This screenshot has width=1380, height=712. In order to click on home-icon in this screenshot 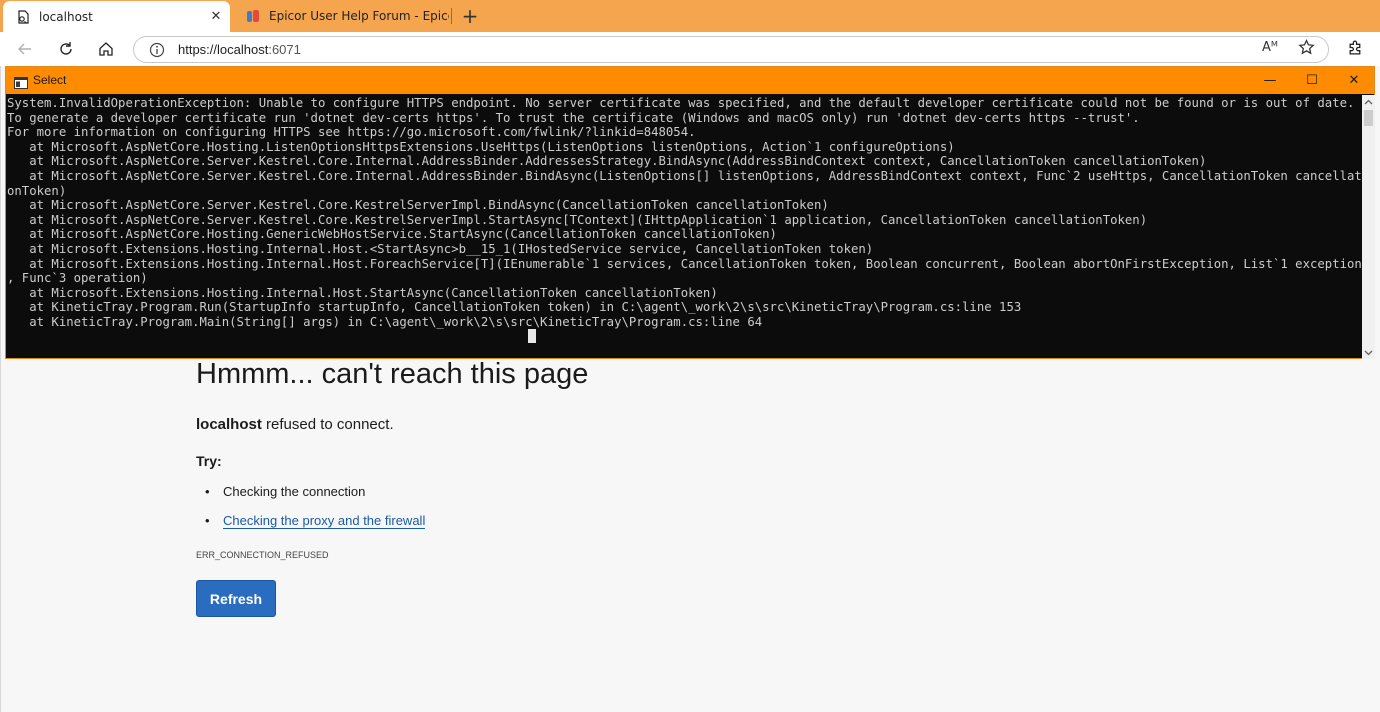, I will do `click(106, 49)`.